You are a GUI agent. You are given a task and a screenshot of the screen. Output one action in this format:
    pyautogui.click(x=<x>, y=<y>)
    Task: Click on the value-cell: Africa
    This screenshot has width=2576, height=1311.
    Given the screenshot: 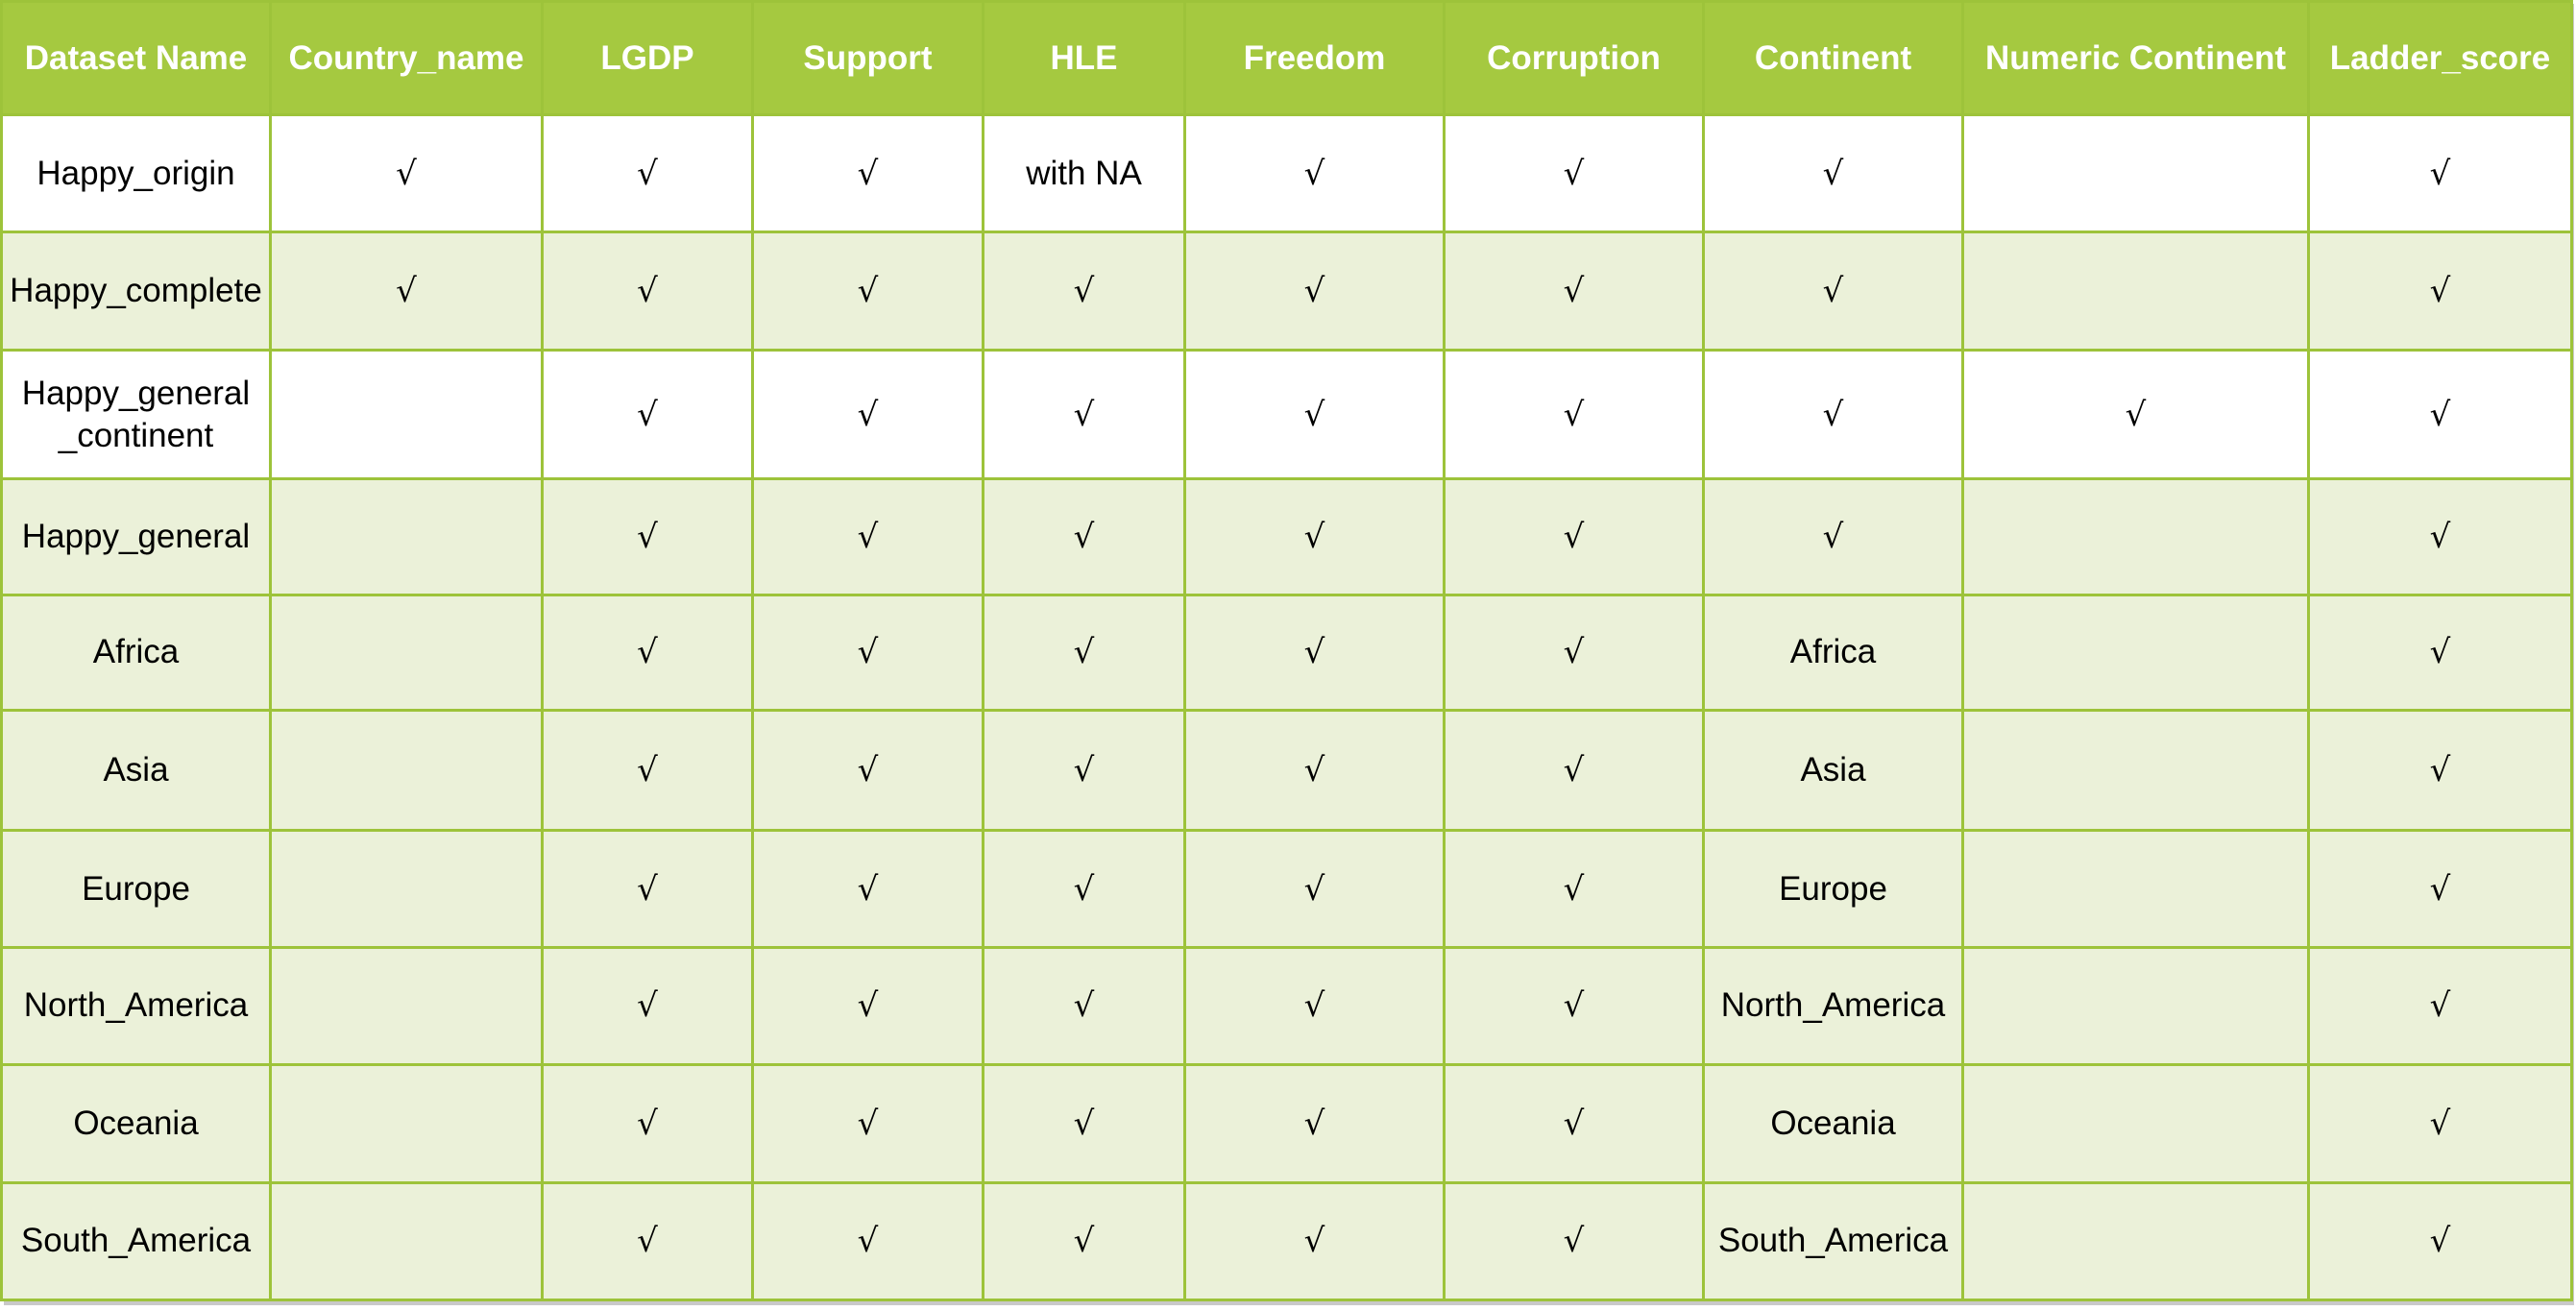 What is the action you would take?
    pyautogui.click(x=1833, y=653)
    